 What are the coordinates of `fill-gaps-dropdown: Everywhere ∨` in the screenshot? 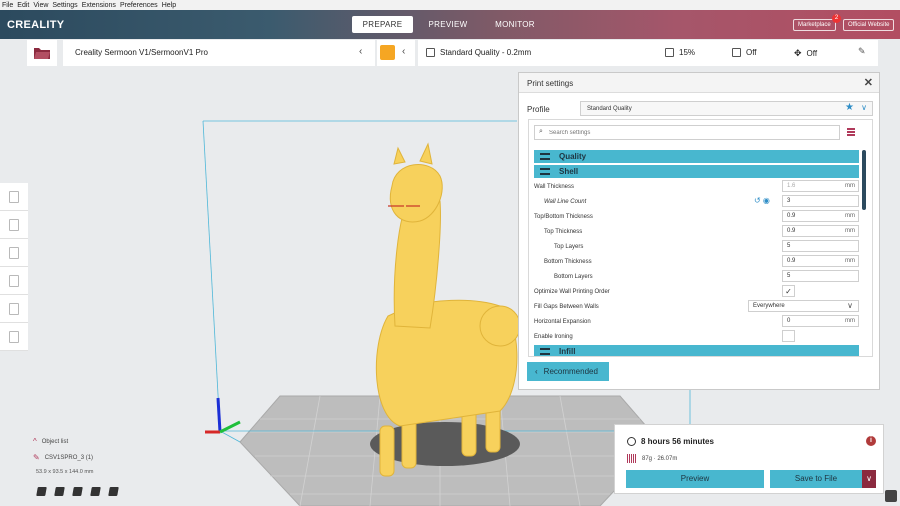 It's located at (803, 306).